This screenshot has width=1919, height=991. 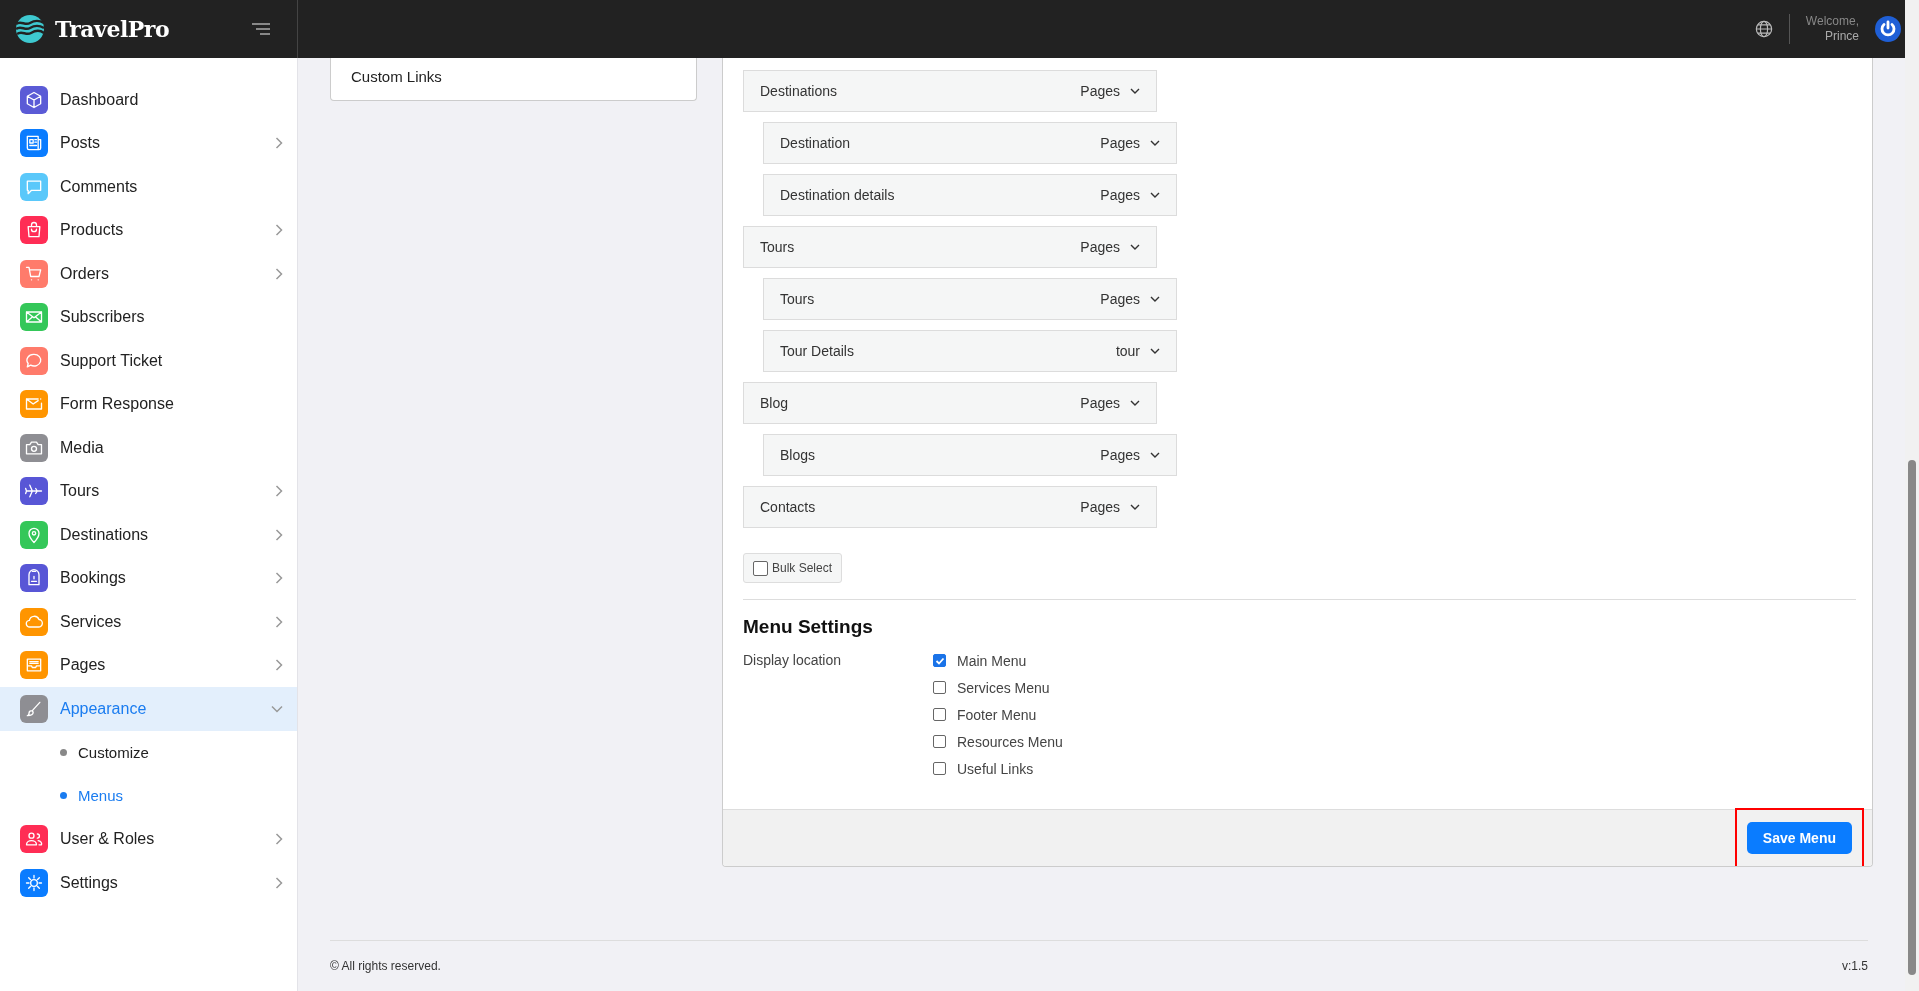 What do you see at coordinates (148, 535) in the screenshot?
I see `sidebar-item: Destinations` at bounding box center [148, 535].